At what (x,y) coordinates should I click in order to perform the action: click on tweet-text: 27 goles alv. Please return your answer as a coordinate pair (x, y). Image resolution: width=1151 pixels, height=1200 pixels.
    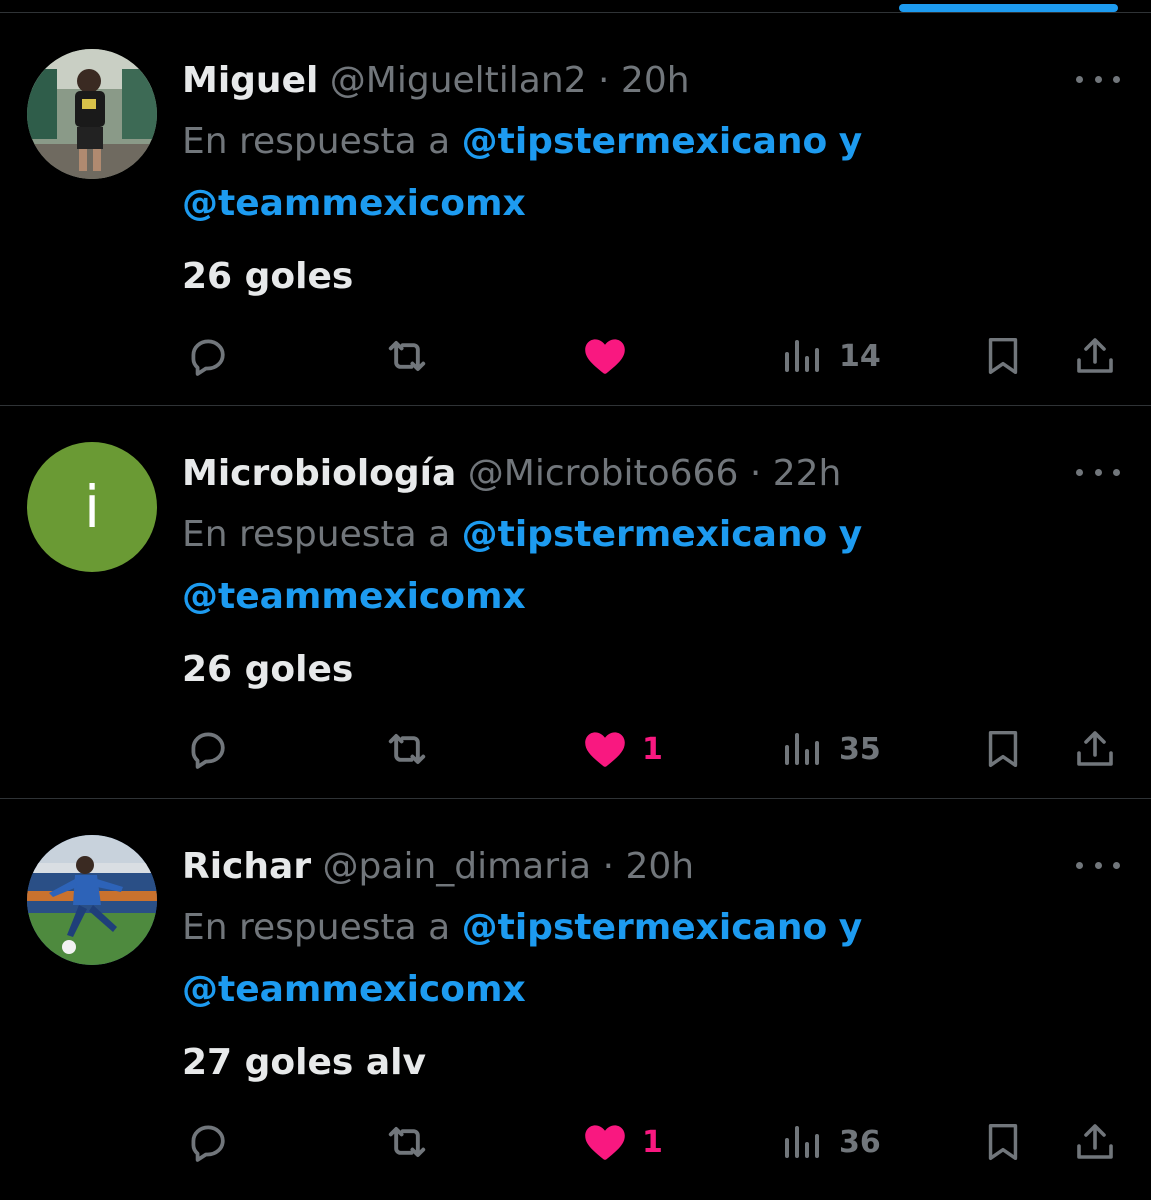
    Looking at the image, I should click on (304, 1062).